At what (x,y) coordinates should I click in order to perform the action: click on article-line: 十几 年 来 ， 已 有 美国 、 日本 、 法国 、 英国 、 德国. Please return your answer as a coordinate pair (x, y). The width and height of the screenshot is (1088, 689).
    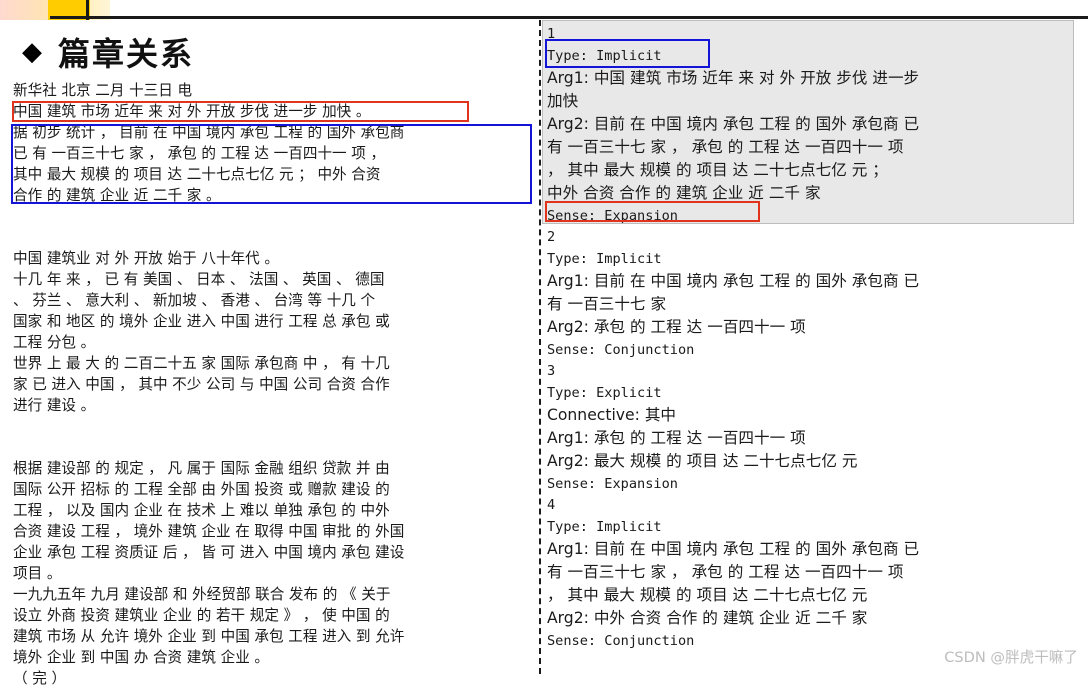
    Looking at the image, I should click on (199, 279).